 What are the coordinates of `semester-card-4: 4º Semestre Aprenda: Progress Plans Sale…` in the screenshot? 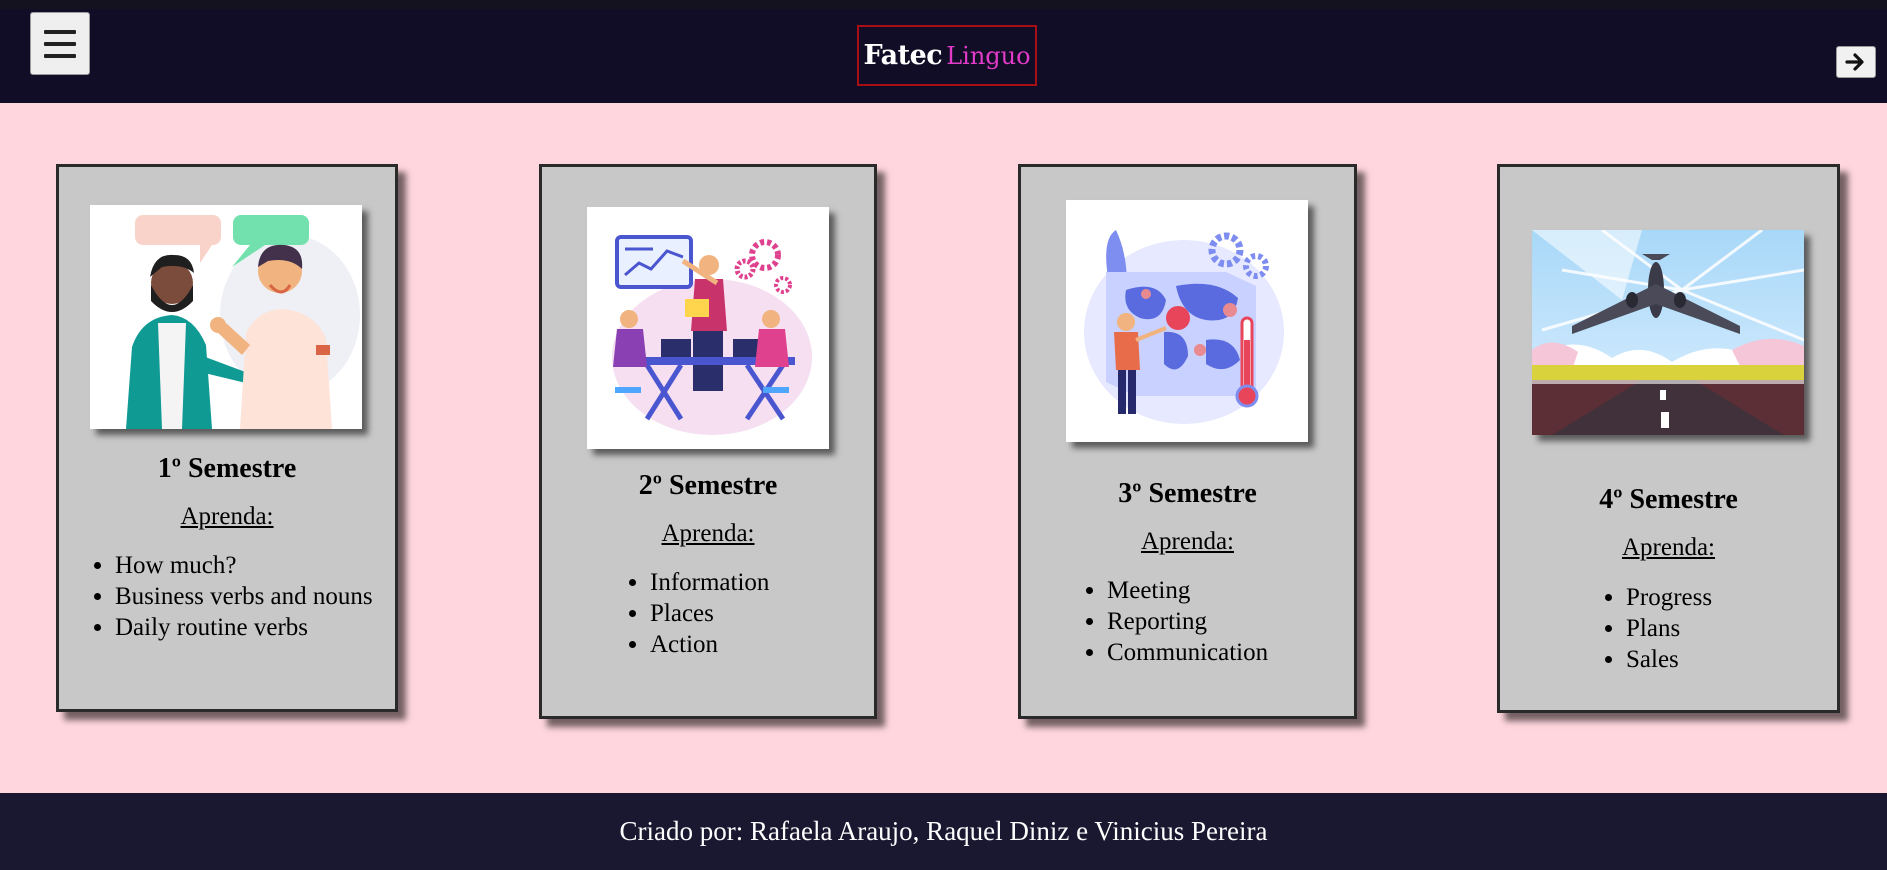 It's located at (1668, 438).